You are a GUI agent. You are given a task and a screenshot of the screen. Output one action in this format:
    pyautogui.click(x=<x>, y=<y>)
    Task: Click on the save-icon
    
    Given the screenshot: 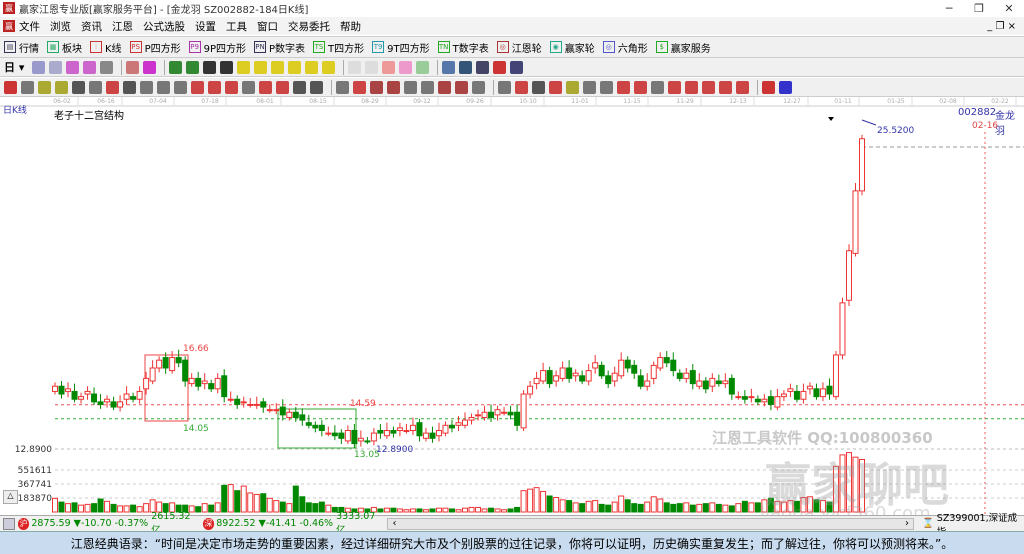 What is the action you would take?
    pyautogui.click(x=500, y=67)
    